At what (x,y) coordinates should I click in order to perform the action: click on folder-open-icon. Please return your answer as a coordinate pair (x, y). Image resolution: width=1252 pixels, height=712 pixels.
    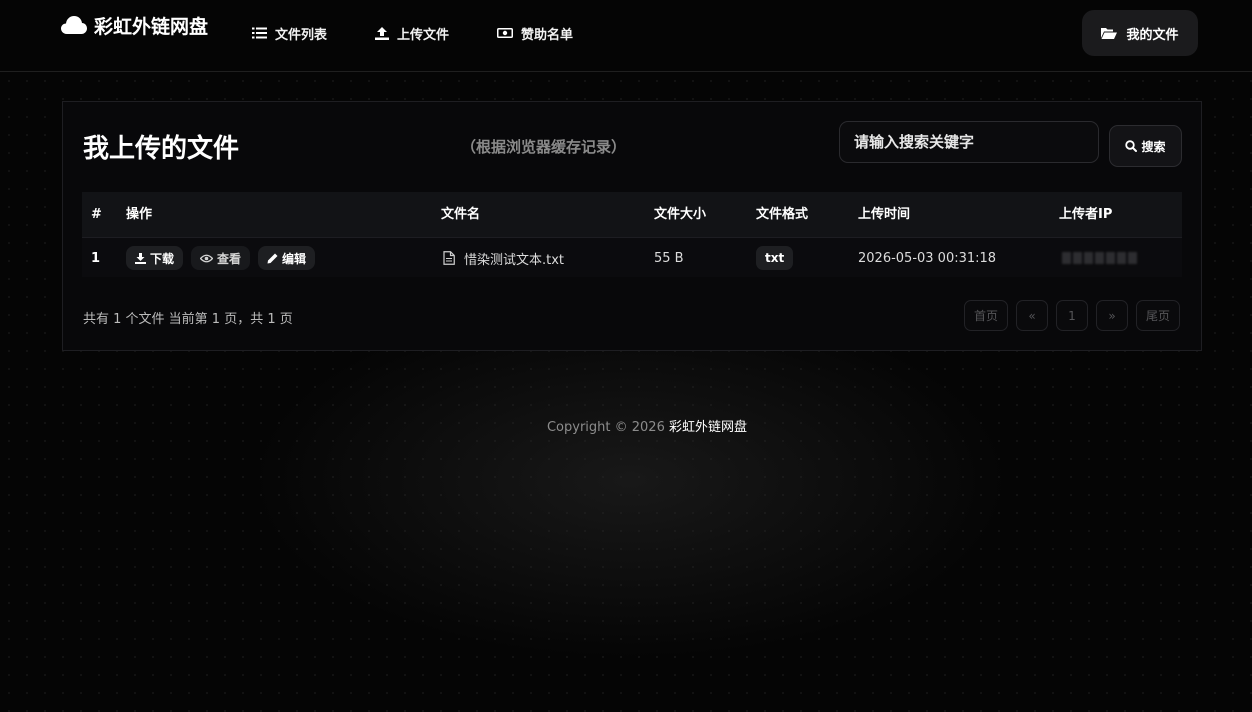
    Looking at the image, I should click on (1109, 33).